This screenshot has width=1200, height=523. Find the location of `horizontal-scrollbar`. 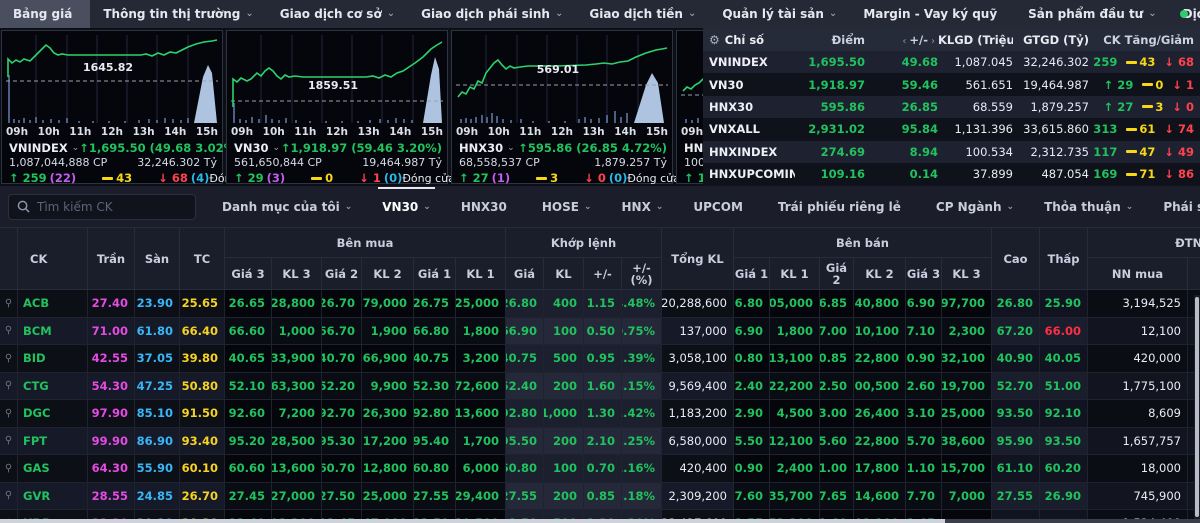

horizontal-scrollbar is located at coordinates (600, 521).